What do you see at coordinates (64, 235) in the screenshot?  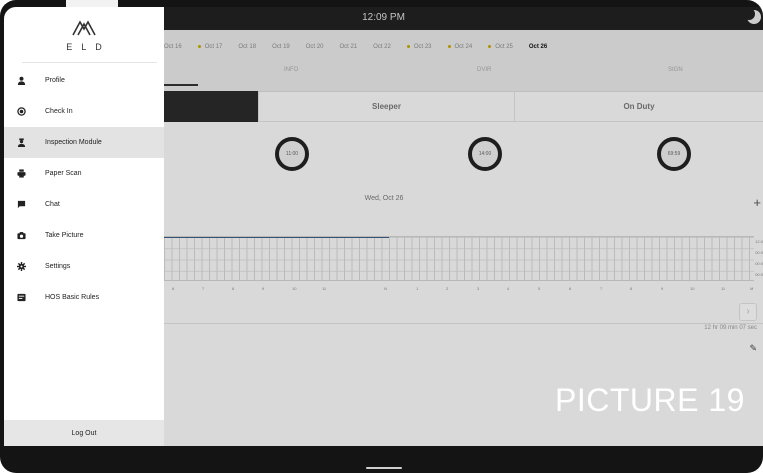 I see `menu-item-label: Take Picture` at bounding box center [64, 235].